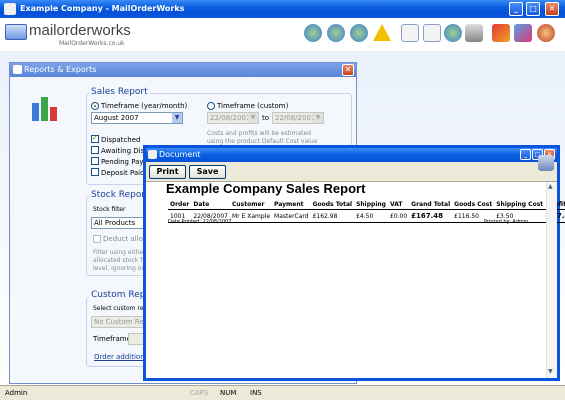  What do you see at coordinates (551, 280) in the screenshot?
I see `document-scrollbar: ▲ ▼` at bounding box center [551, 280].